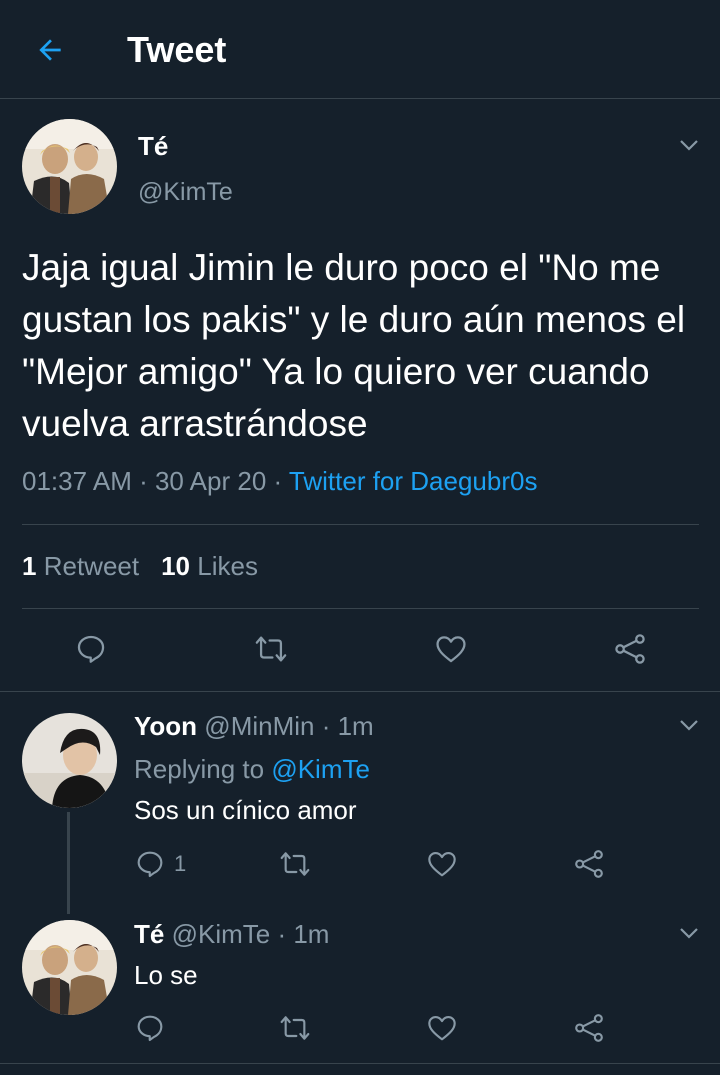 Image resolution: width=720 pixels, height=1075 pixels. I want to click on retweet-stat: 1 Retweet, so click(80, 566).